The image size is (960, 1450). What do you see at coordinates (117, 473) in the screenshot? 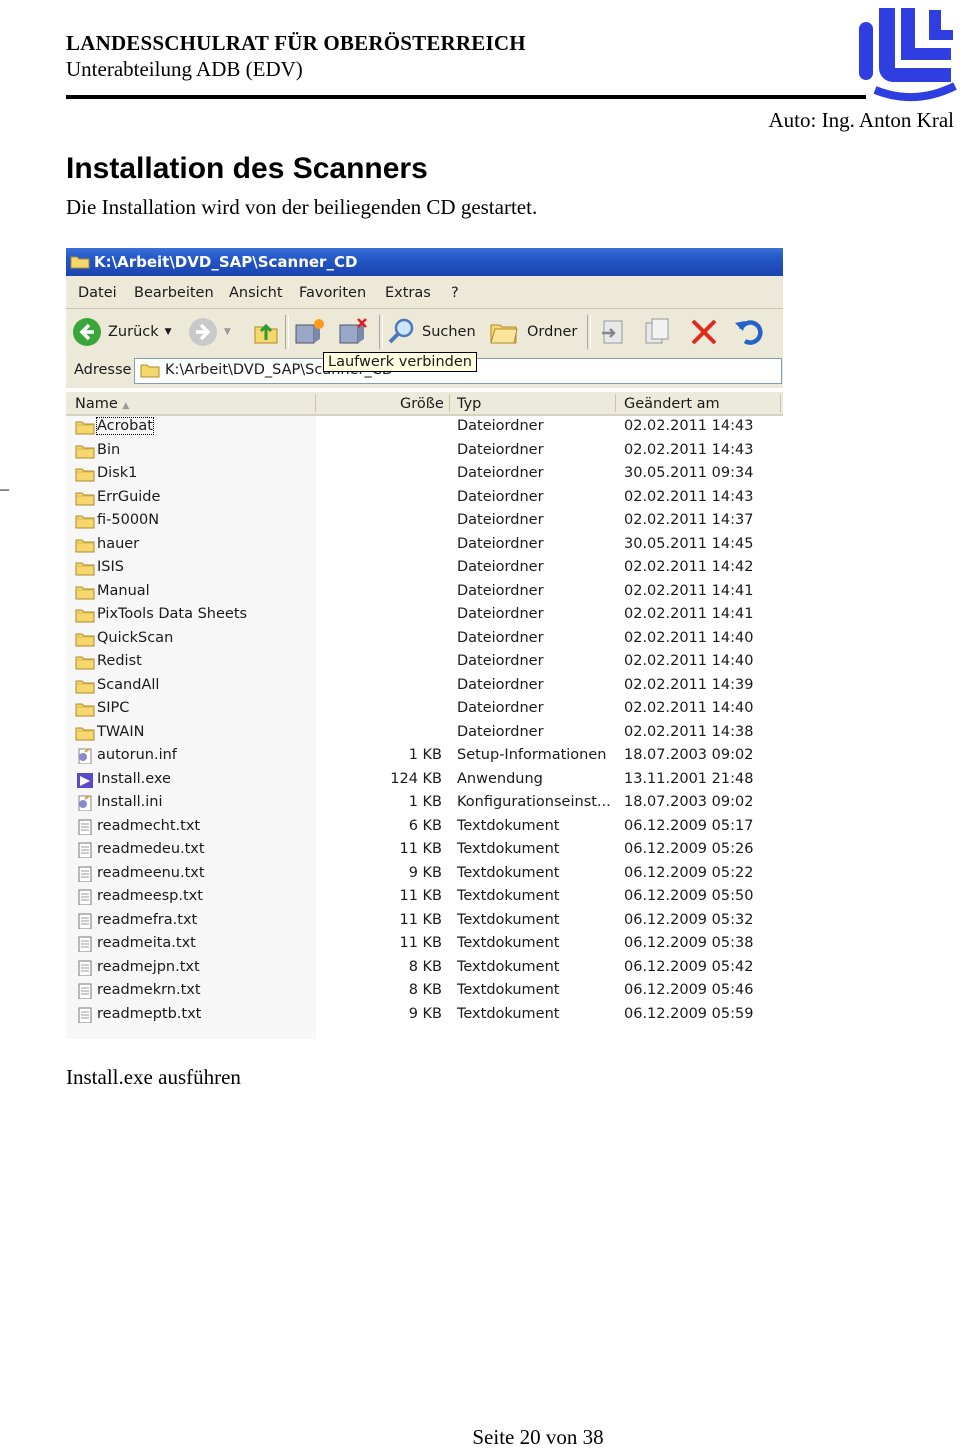
I see `file-name: Disk1` at bounding box center [117, 473].